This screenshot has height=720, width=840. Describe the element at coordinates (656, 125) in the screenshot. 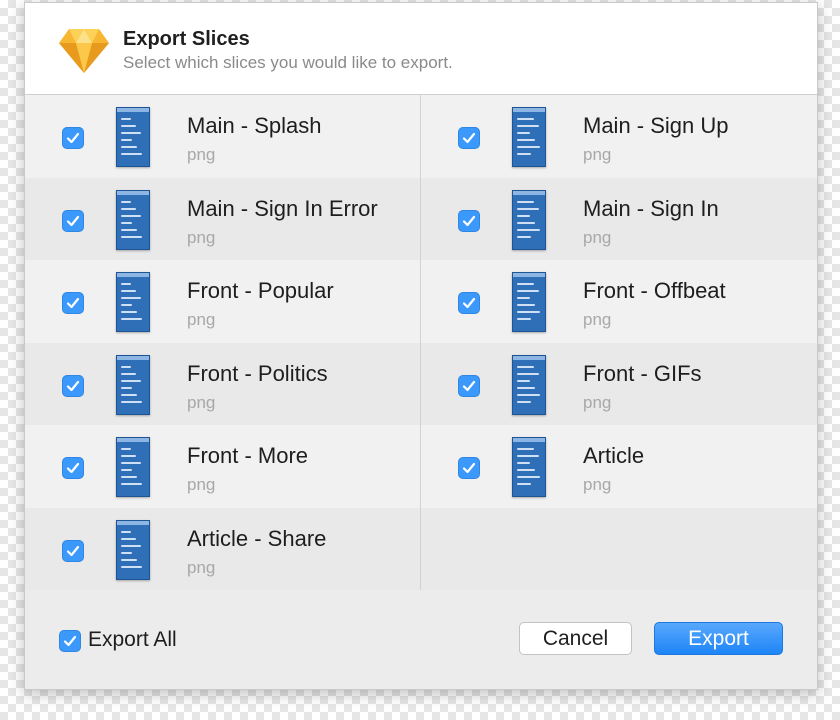

I see `slice-name: Main - Sign Up` at that location.